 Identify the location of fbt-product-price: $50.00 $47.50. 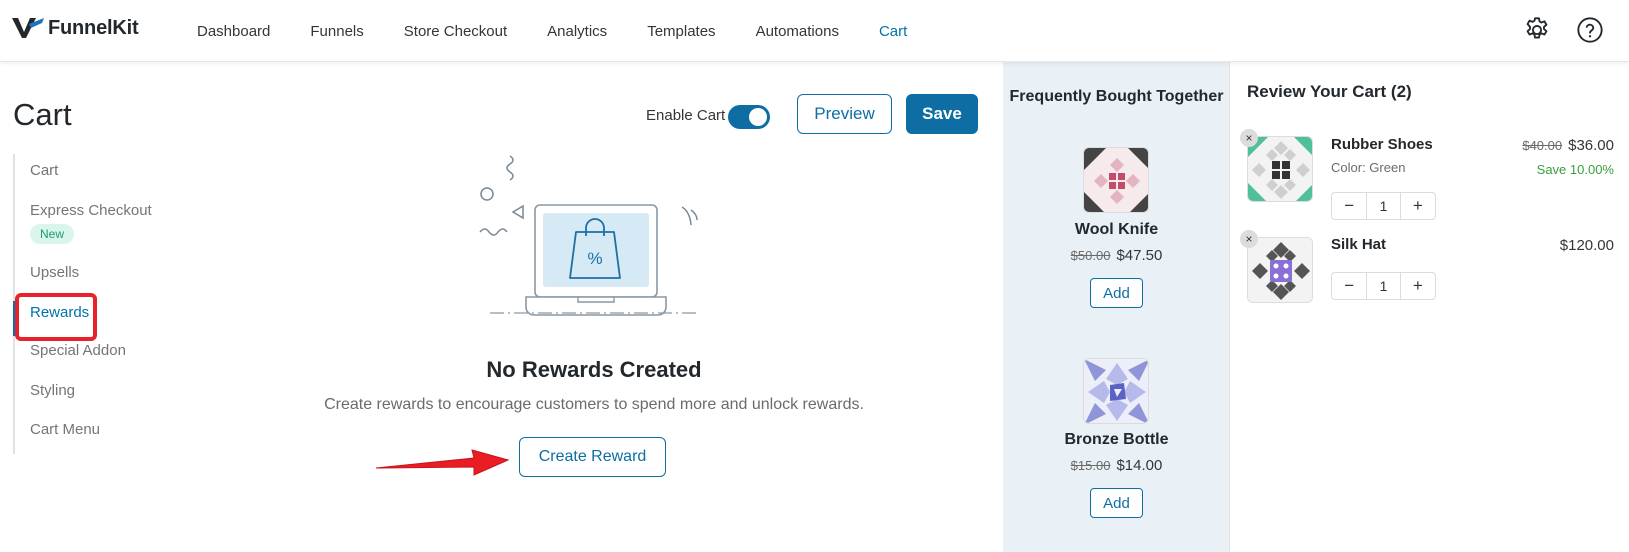
(1116, 255).